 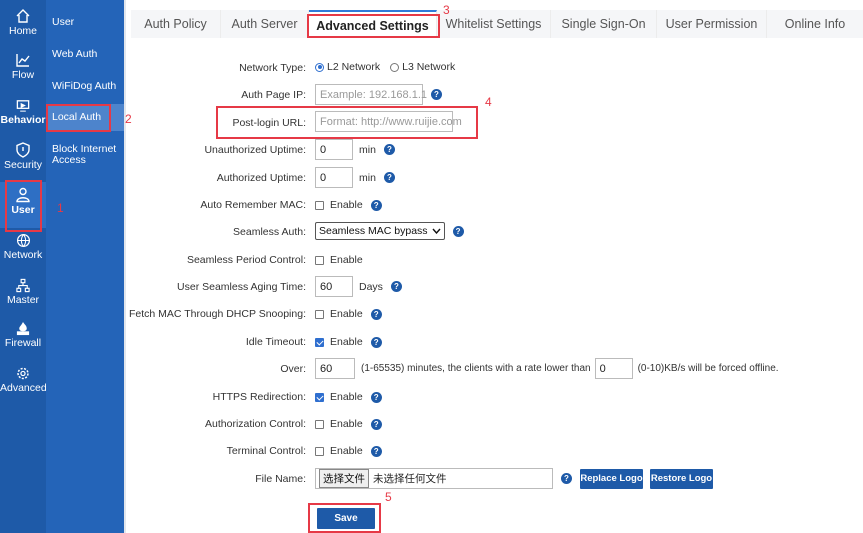 What do you see at coordinates (380, 231) in the screenshot?
I see `seamless-auth-select: Seamless MAC bypass` at bounding box center [380, 231].